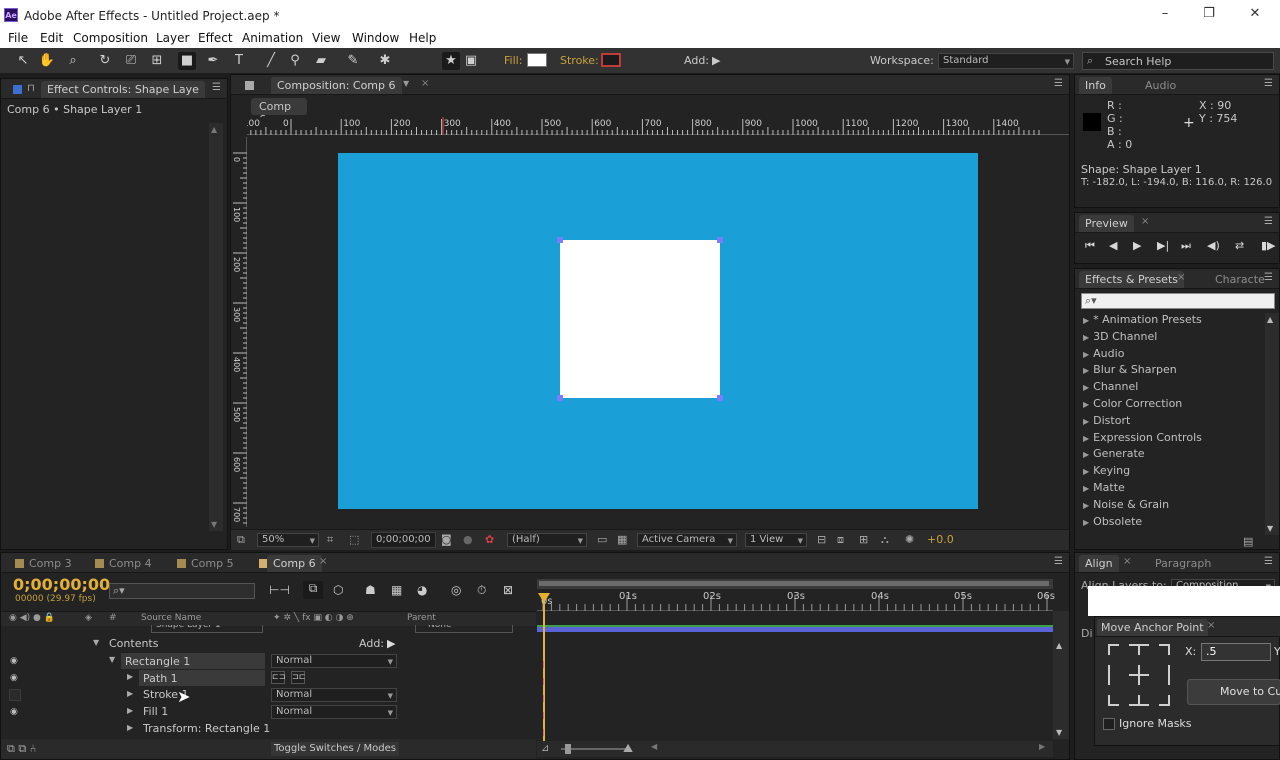 The height and width of the screenshot is (760, 1280). Describe the element at coordinates (21, 749) in the screenshot. I see `layer-switches-icon: ⧉ ⧉ ⑃` at that location.